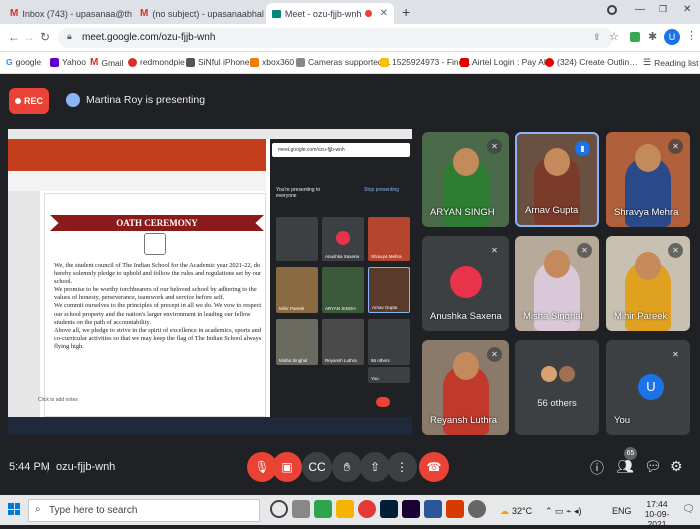 Image resolution: width=700 pixels, height=529 pixels. What do you see at coordinates (671, 62) in the screenshot?
I see `bookmark-reading-list: ☰ Reading list` at bounding box center [671, 62].